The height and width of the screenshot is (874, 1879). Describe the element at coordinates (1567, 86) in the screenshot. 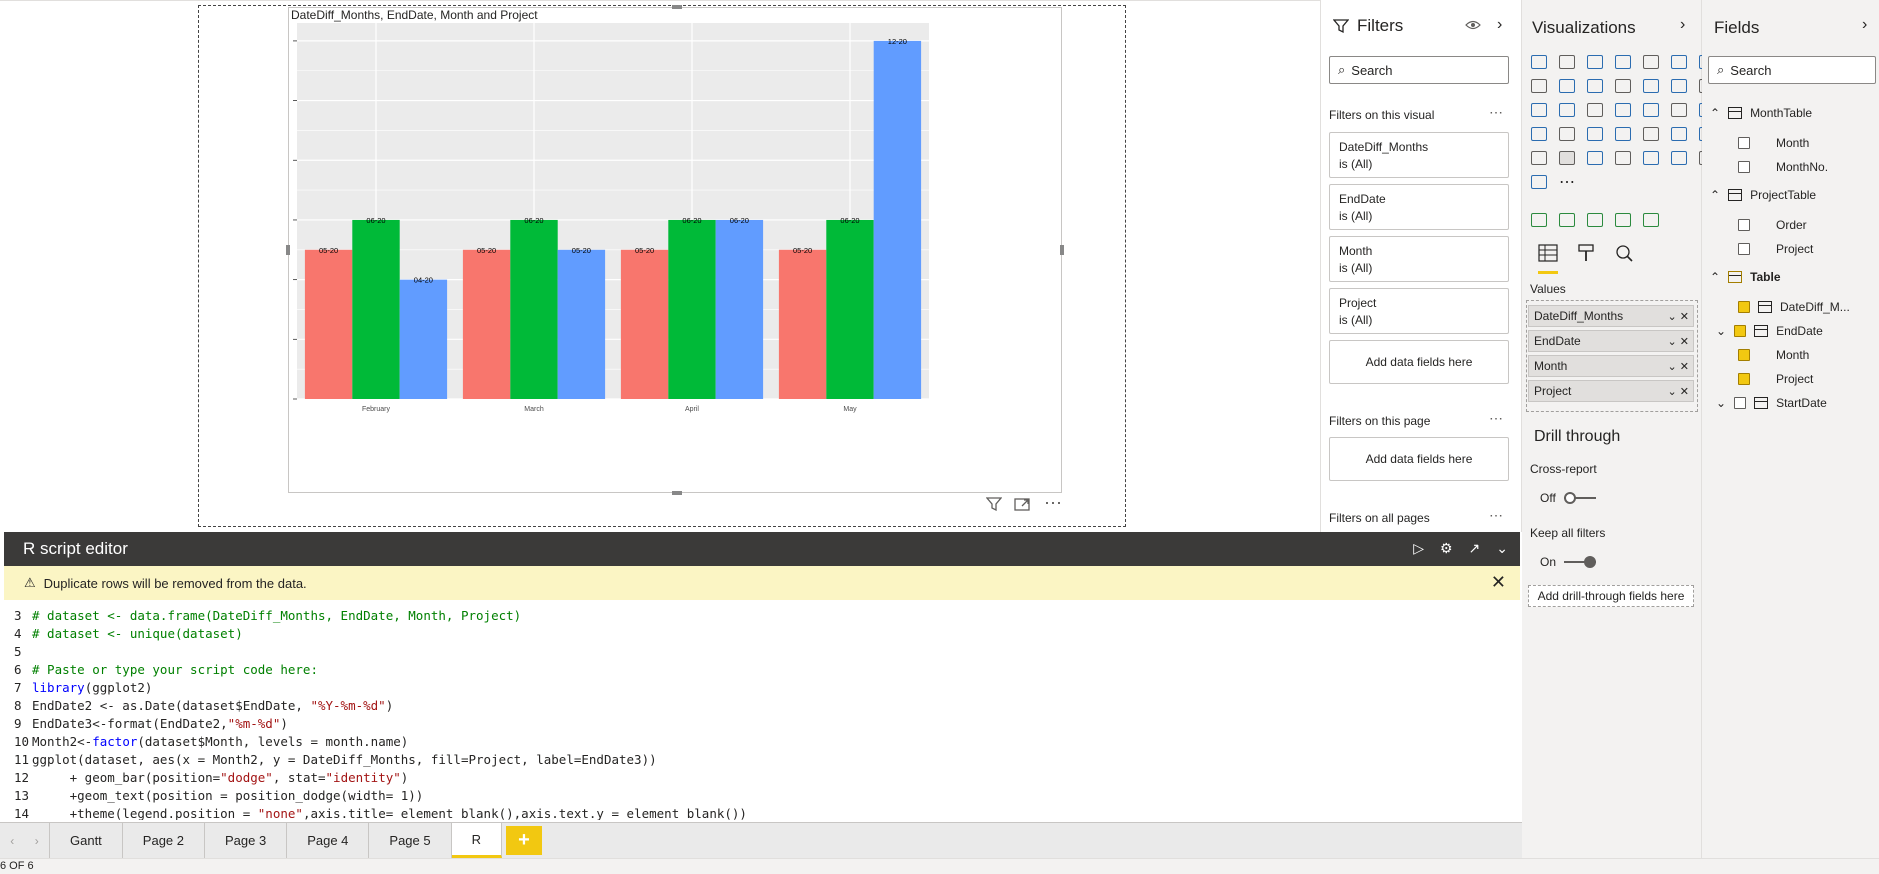

I see `stacked-area-icon` at that location.